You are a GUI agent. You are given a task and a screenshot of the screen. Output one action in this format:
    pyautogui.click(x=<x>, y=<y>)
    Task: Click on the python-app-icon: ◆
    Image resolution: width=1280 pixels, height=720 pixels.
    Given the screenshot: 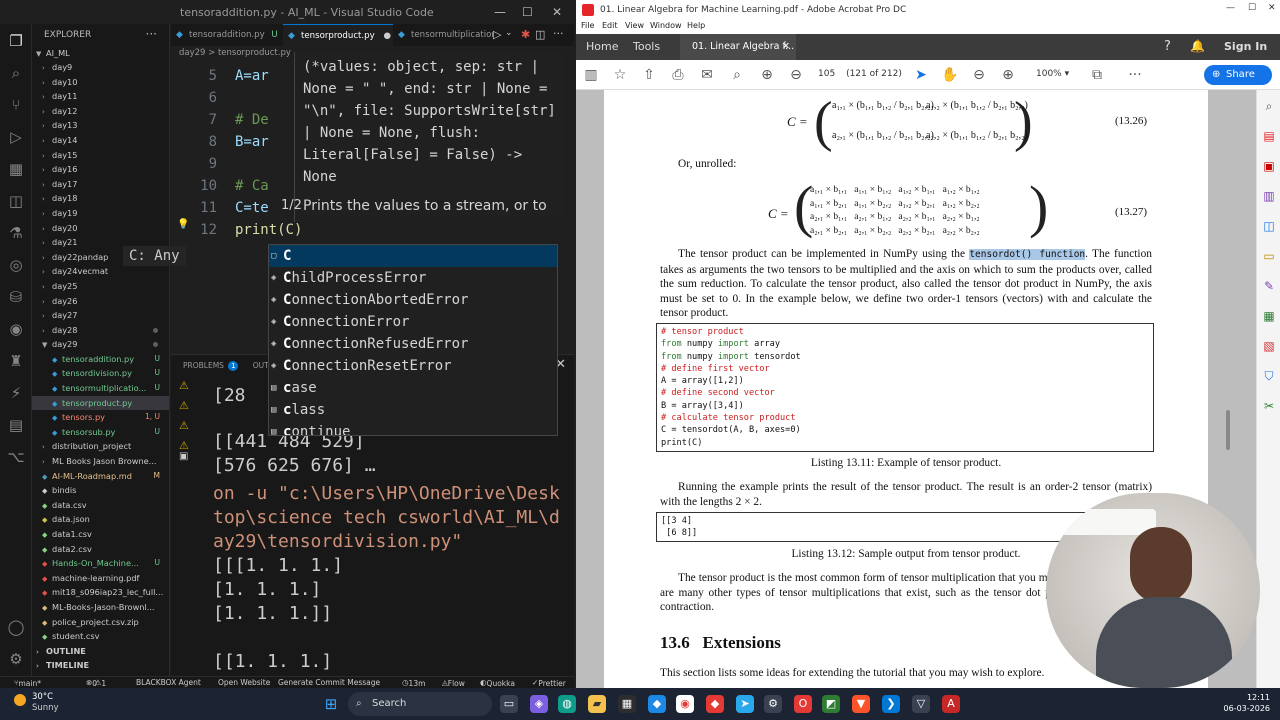 What is the action you would take?
    pyautogui.click(x=657, y=704)
    